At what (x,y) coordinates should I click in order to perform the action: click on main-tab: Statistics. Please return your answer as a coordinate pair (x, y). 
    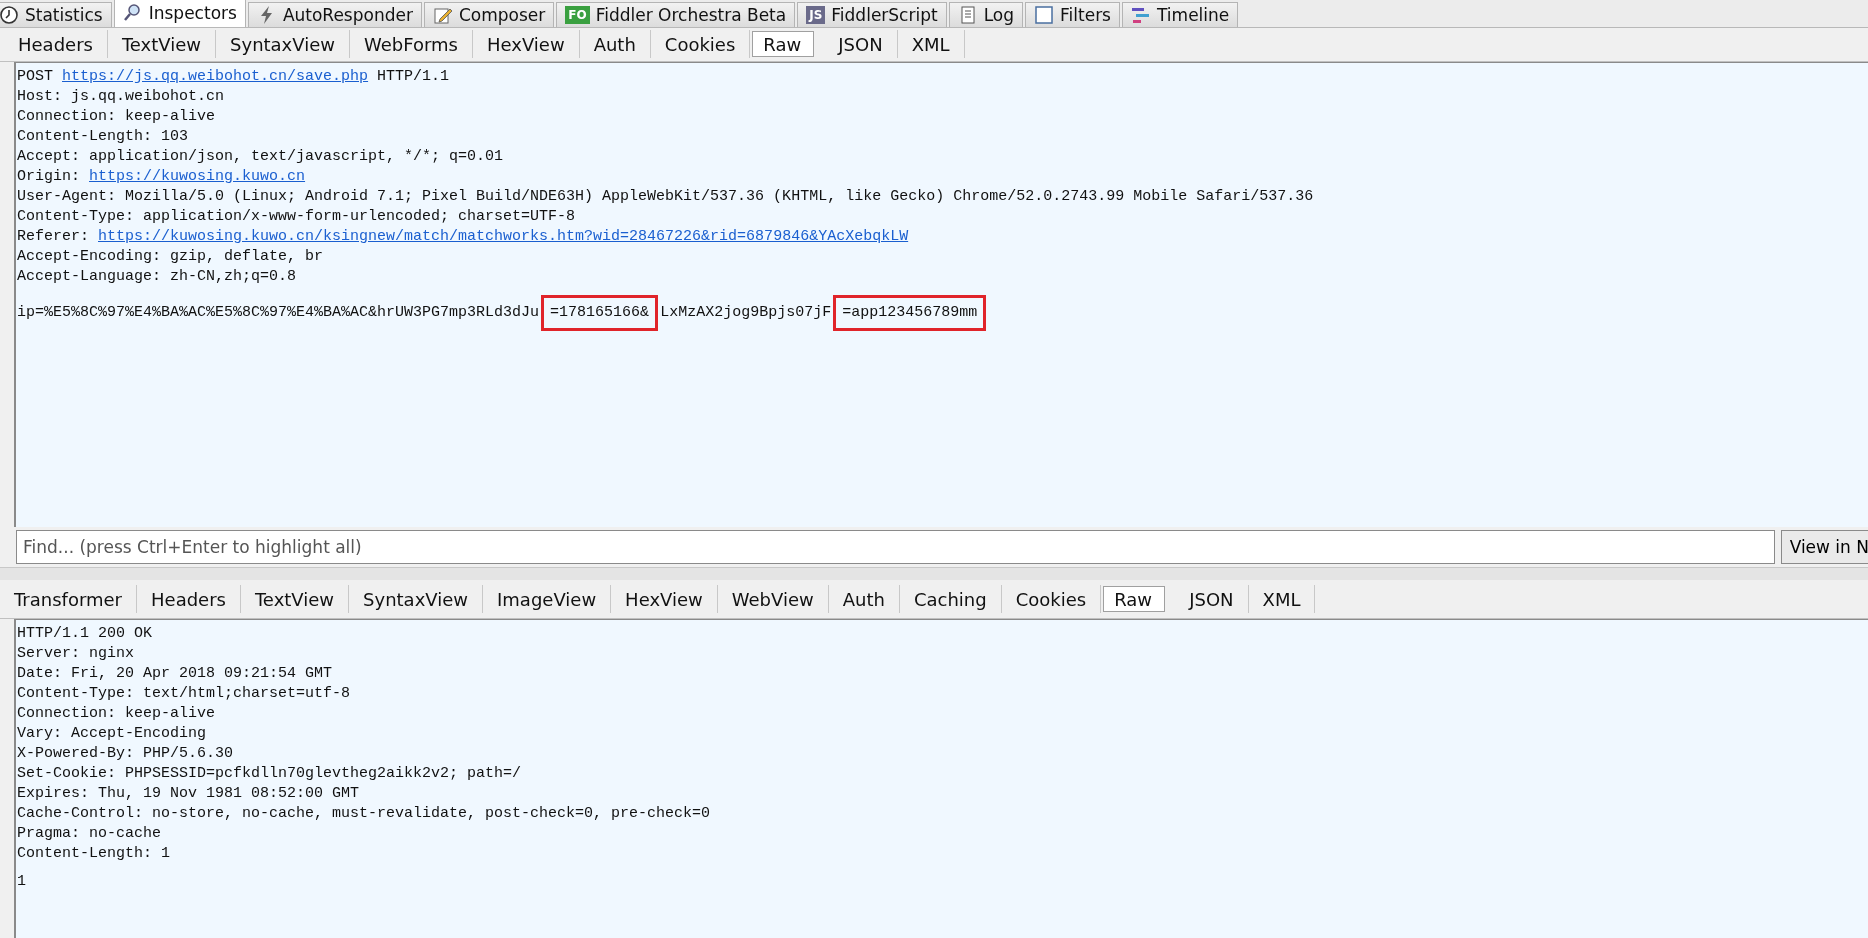
    Looking at the image, I should click on (56, 14).